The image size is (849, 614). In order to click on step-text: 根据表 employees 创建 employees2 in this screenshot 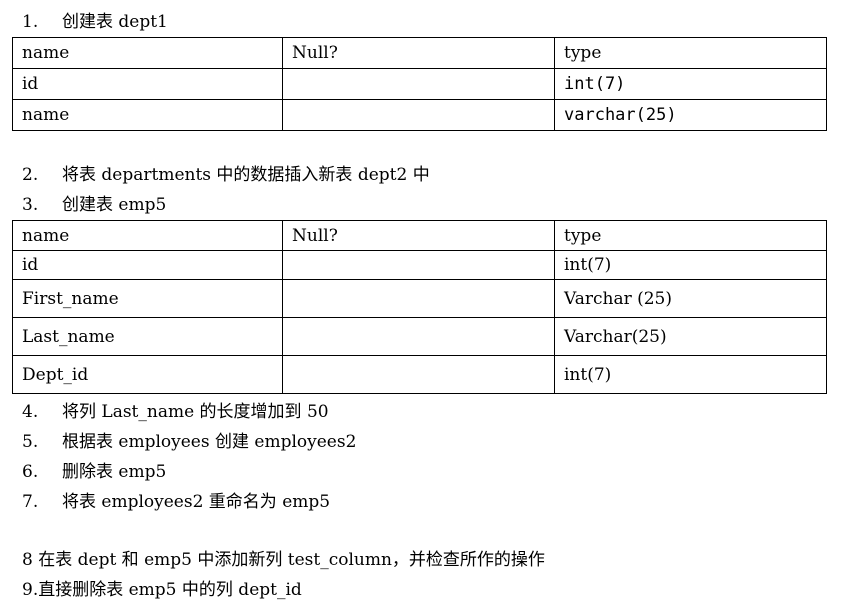, I will do `click(209, 442)`.